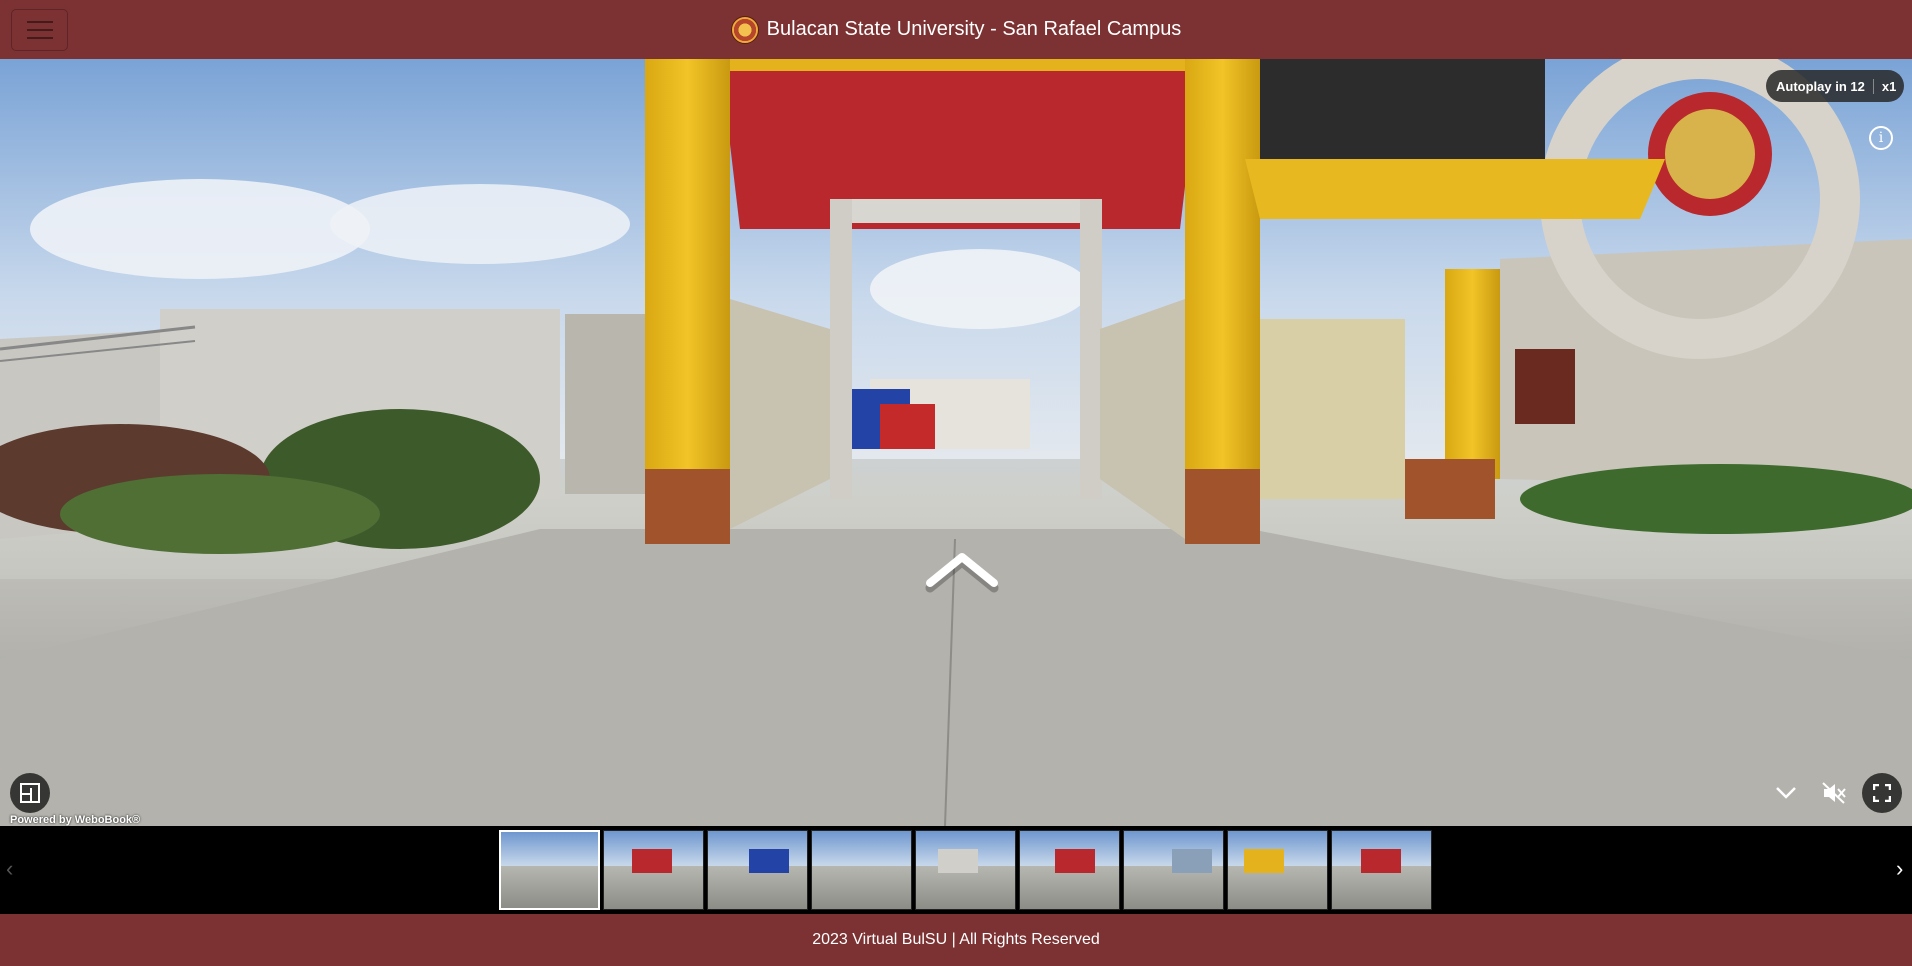  I want to click on info-icon: i, so click(1881, 138).